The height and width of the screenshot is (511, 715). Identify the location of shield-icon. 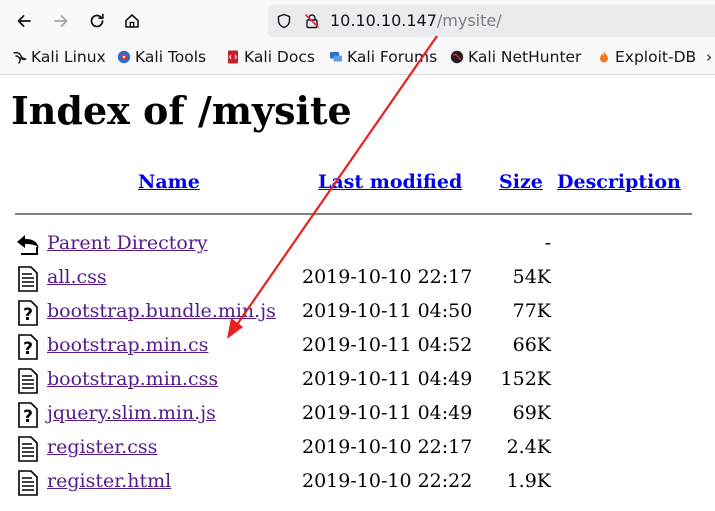
(284, 21).